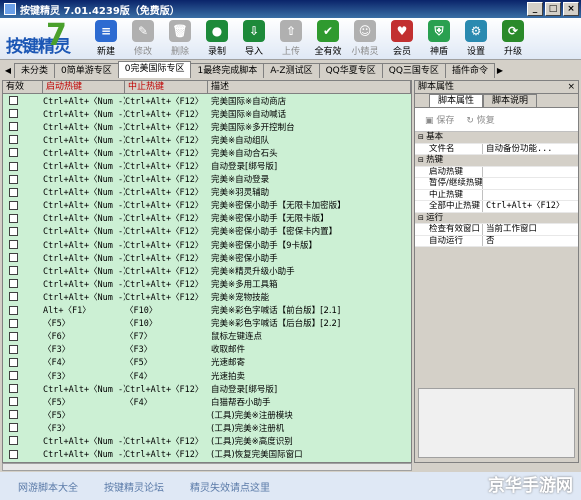  I want to click on tab-category: 未分类, so click(35, 70).